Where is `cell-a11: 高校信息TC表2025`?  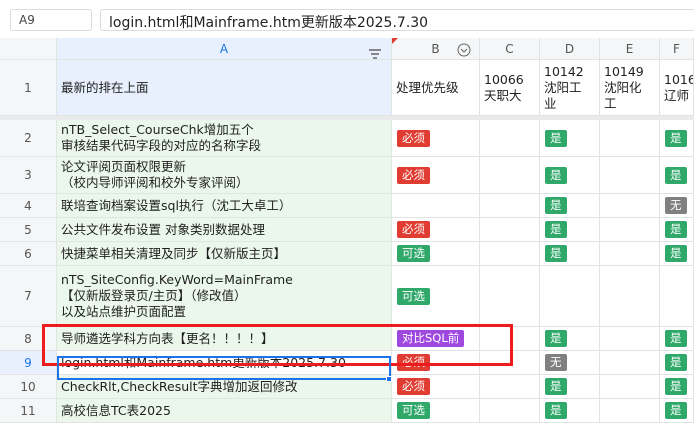 cell-a11: 高校信息TC表2025 is located at coordinates (224, 411).